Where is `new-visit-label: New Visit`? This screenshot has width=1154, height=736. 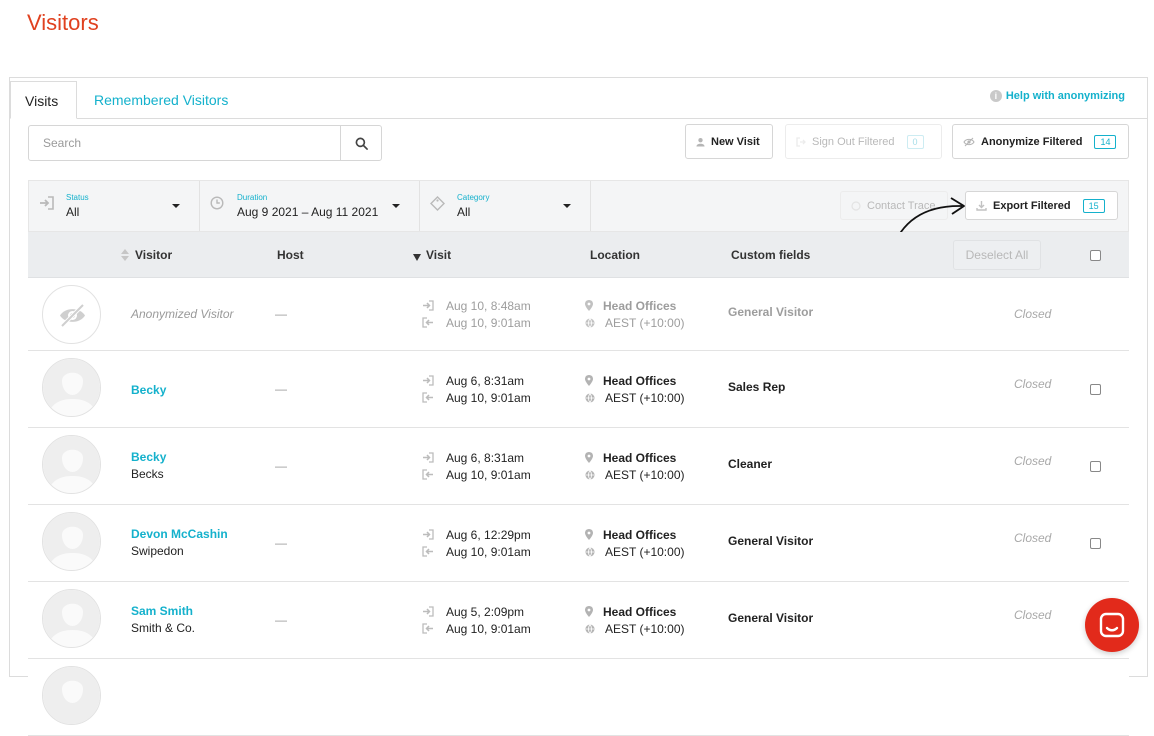 new-visit-label: New Visit is located at coordinates (735, 141).